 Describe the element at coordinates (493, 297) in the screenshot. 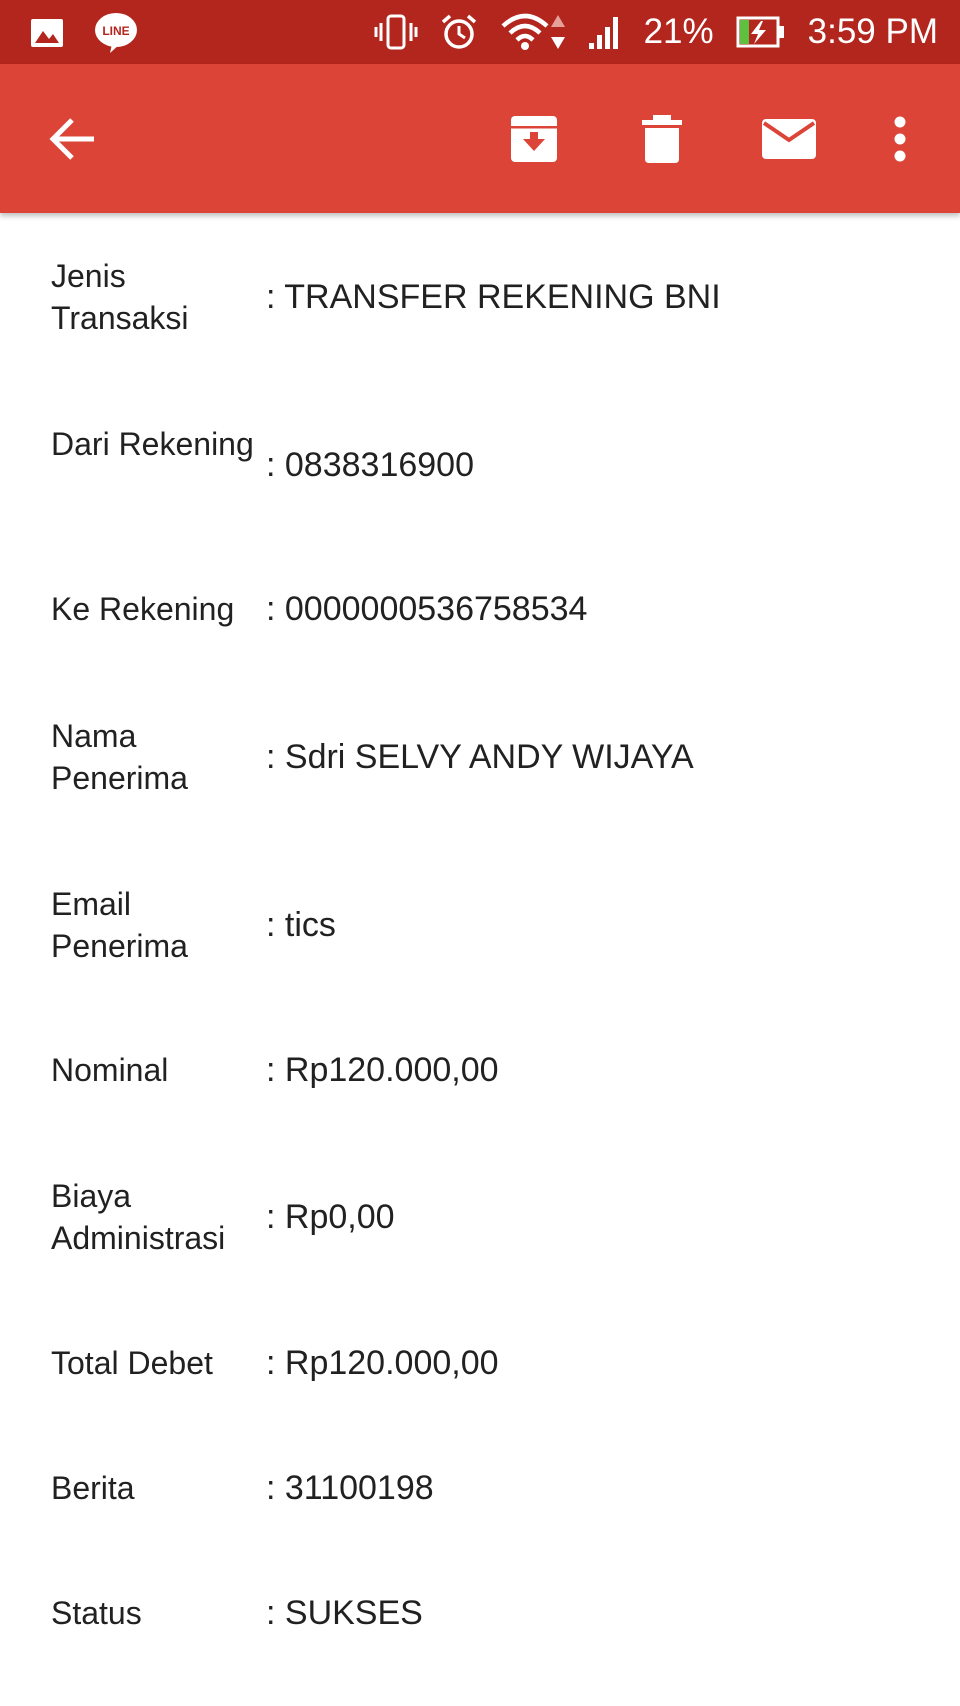

I see `row-value: : TRANSFER REKENING BNI` at that location.